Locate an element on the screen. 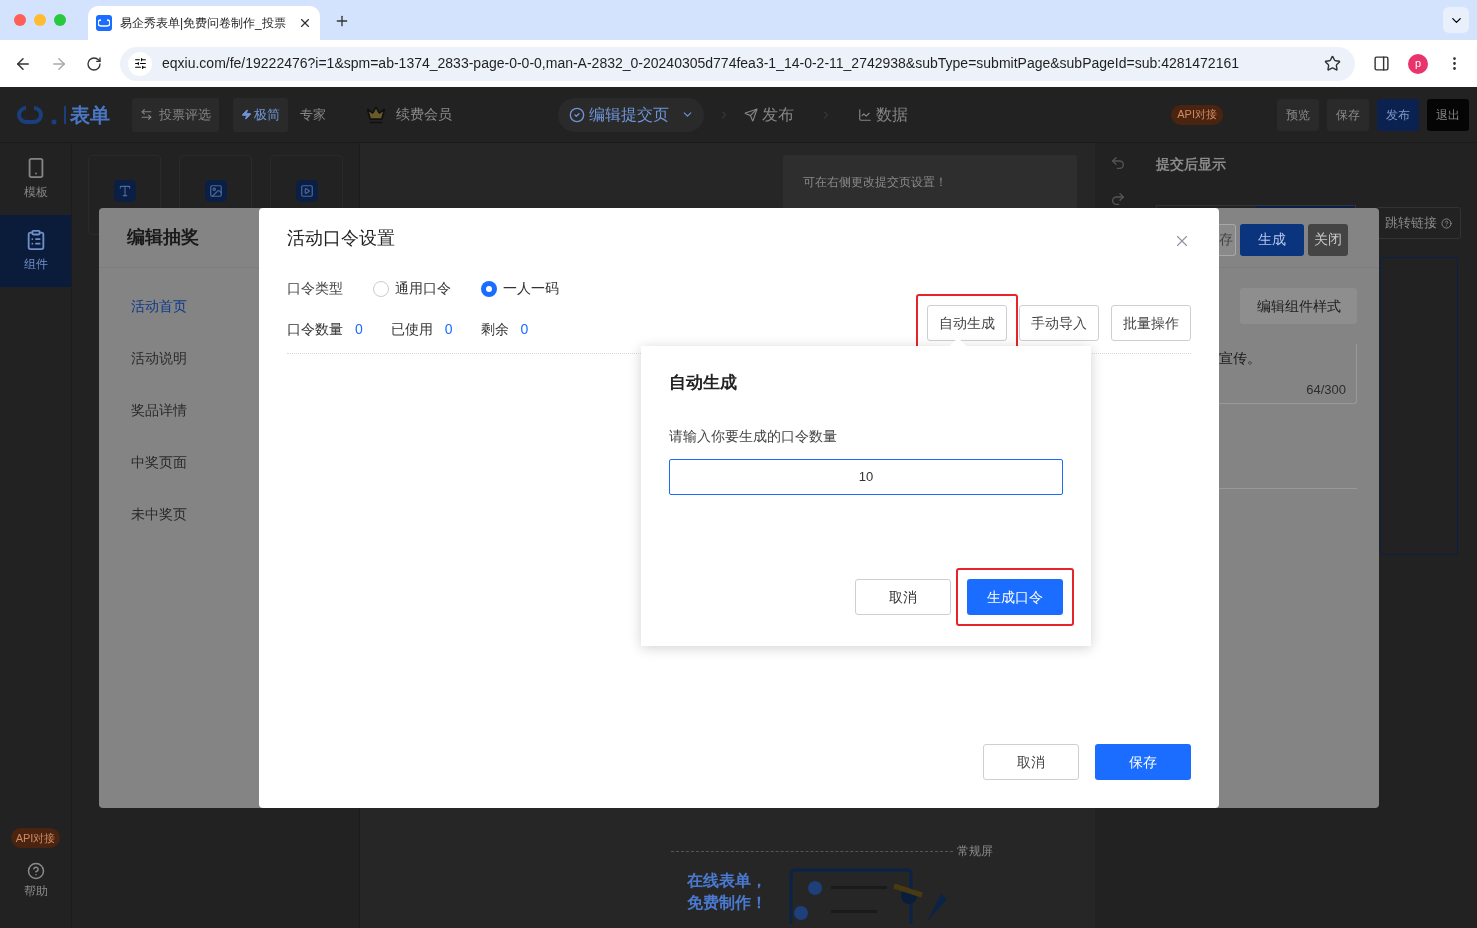 The image size is (1477, 928). publish-step: 发布 is located at coordinates (769, 114).